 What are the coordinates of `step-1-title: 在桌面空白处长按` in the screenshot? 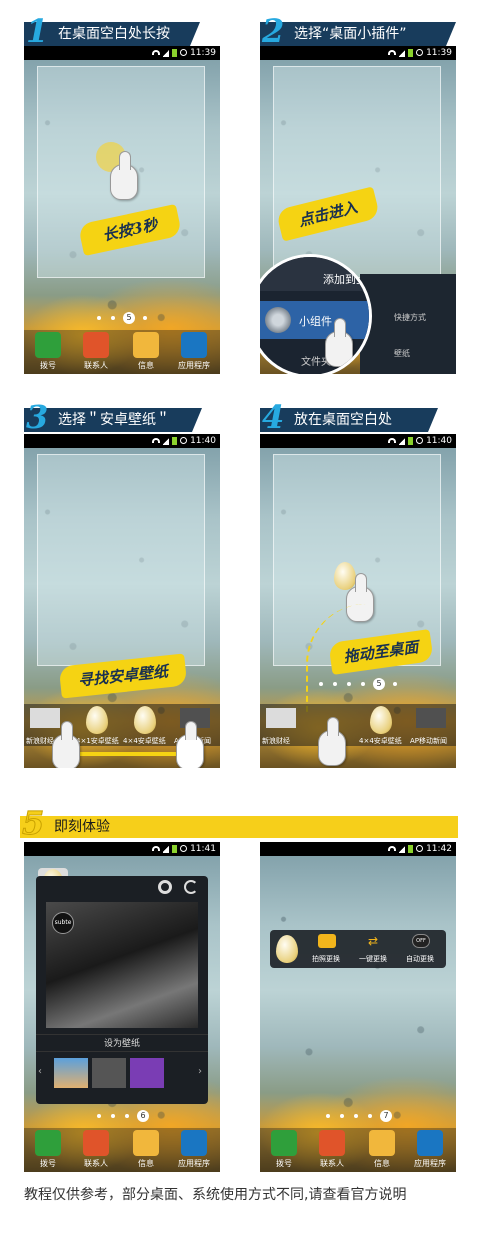 It's located at (114, 34).